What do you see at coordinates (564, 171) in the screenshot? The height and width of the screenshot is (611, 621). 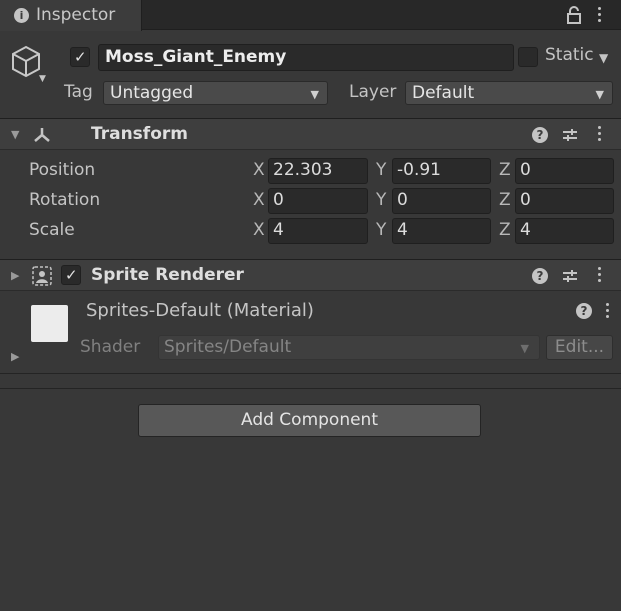 I see `position-z-field: 0` at bounding box center [564, 171].